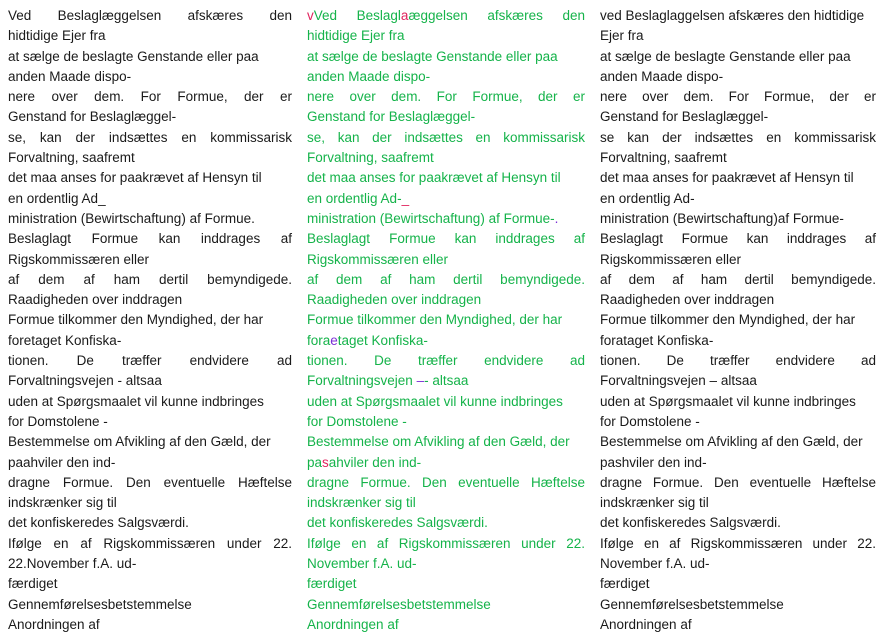 Image resolution: width=885 pixels, height=640 pixels. I want to click on text-line: se, kan der indsættes en kommissarisk, so click(150, 137).